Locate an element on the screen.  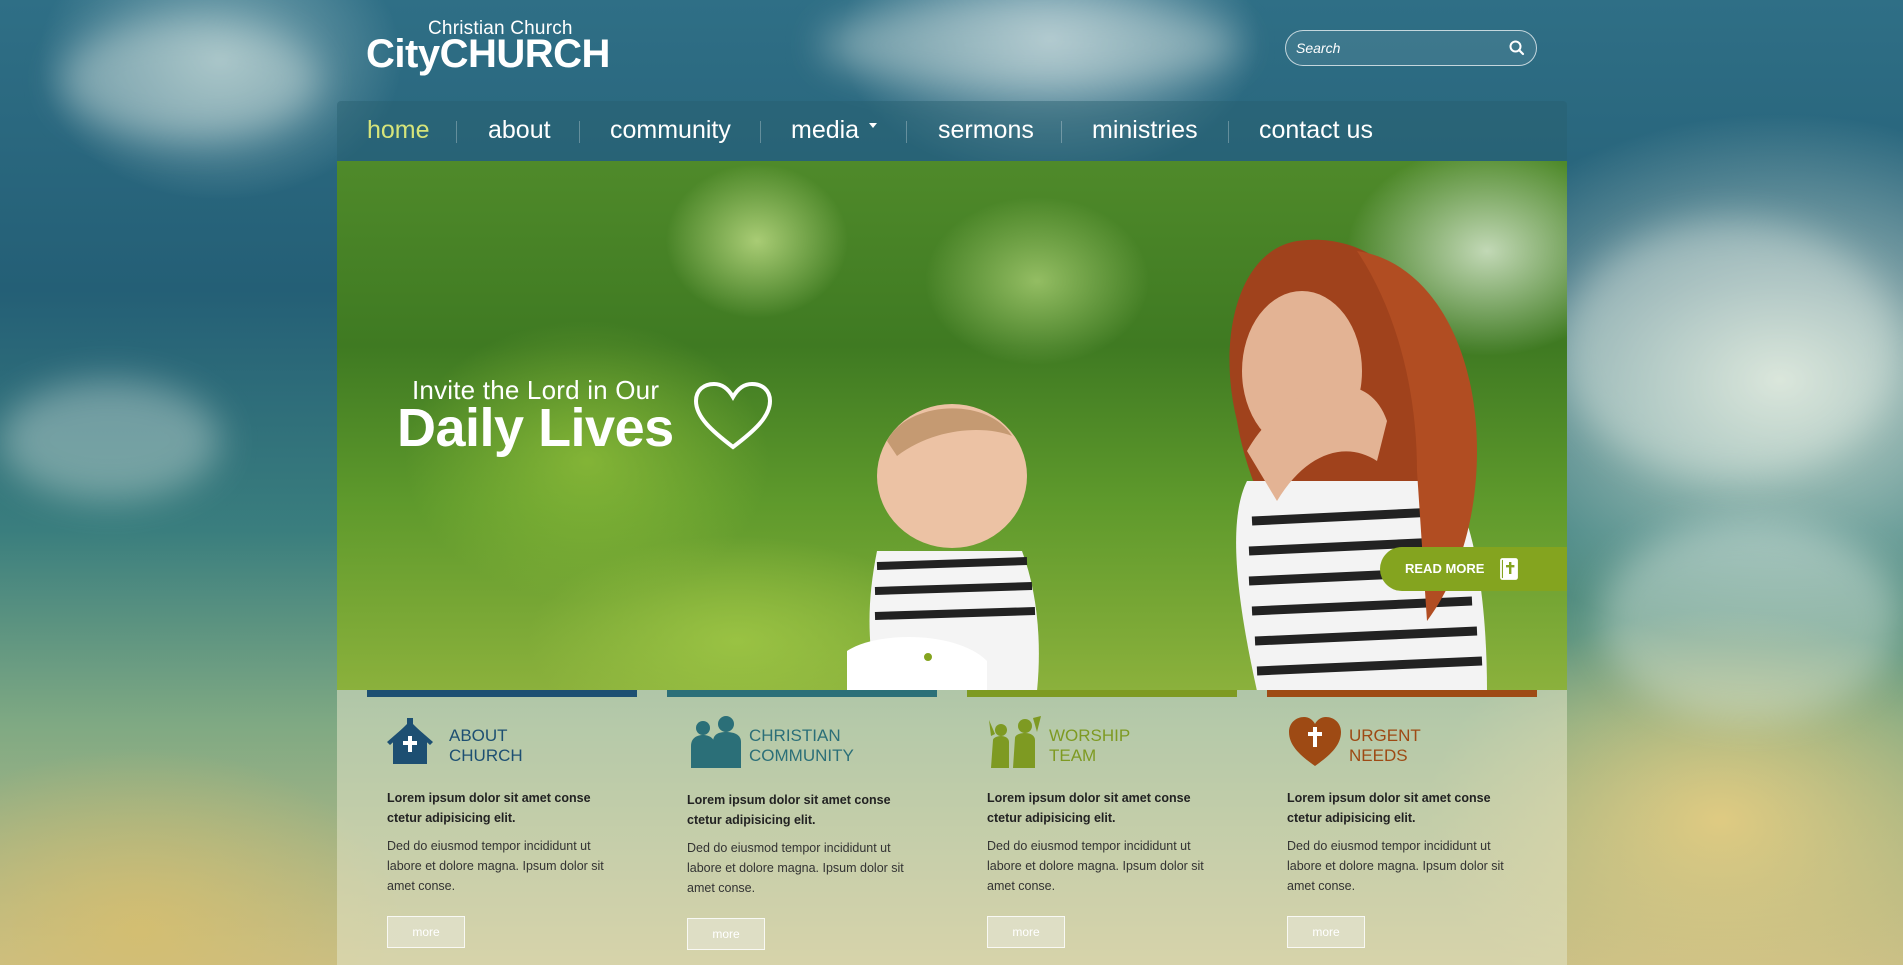
feature-title-line1: ABOUT is located at coordinates (478, 735).